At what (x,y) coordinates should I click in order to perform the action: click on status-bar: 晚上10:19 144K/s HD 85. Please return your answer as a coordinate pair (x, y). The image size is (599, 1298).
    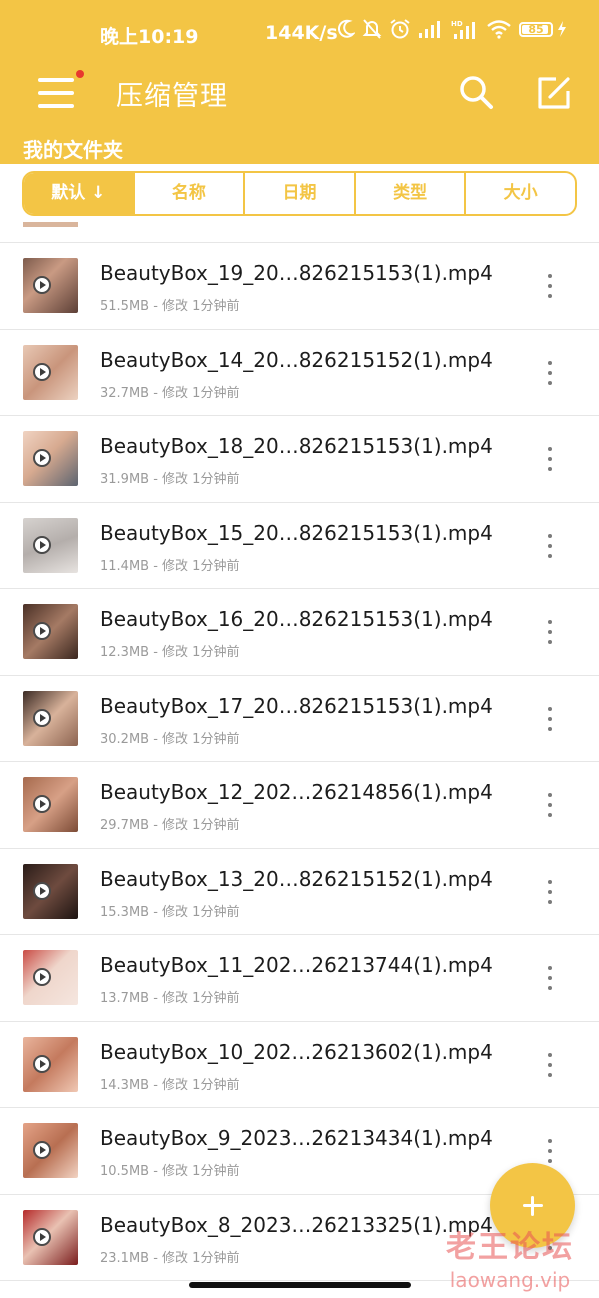
    Looking at the image, I should click on (299, 33).